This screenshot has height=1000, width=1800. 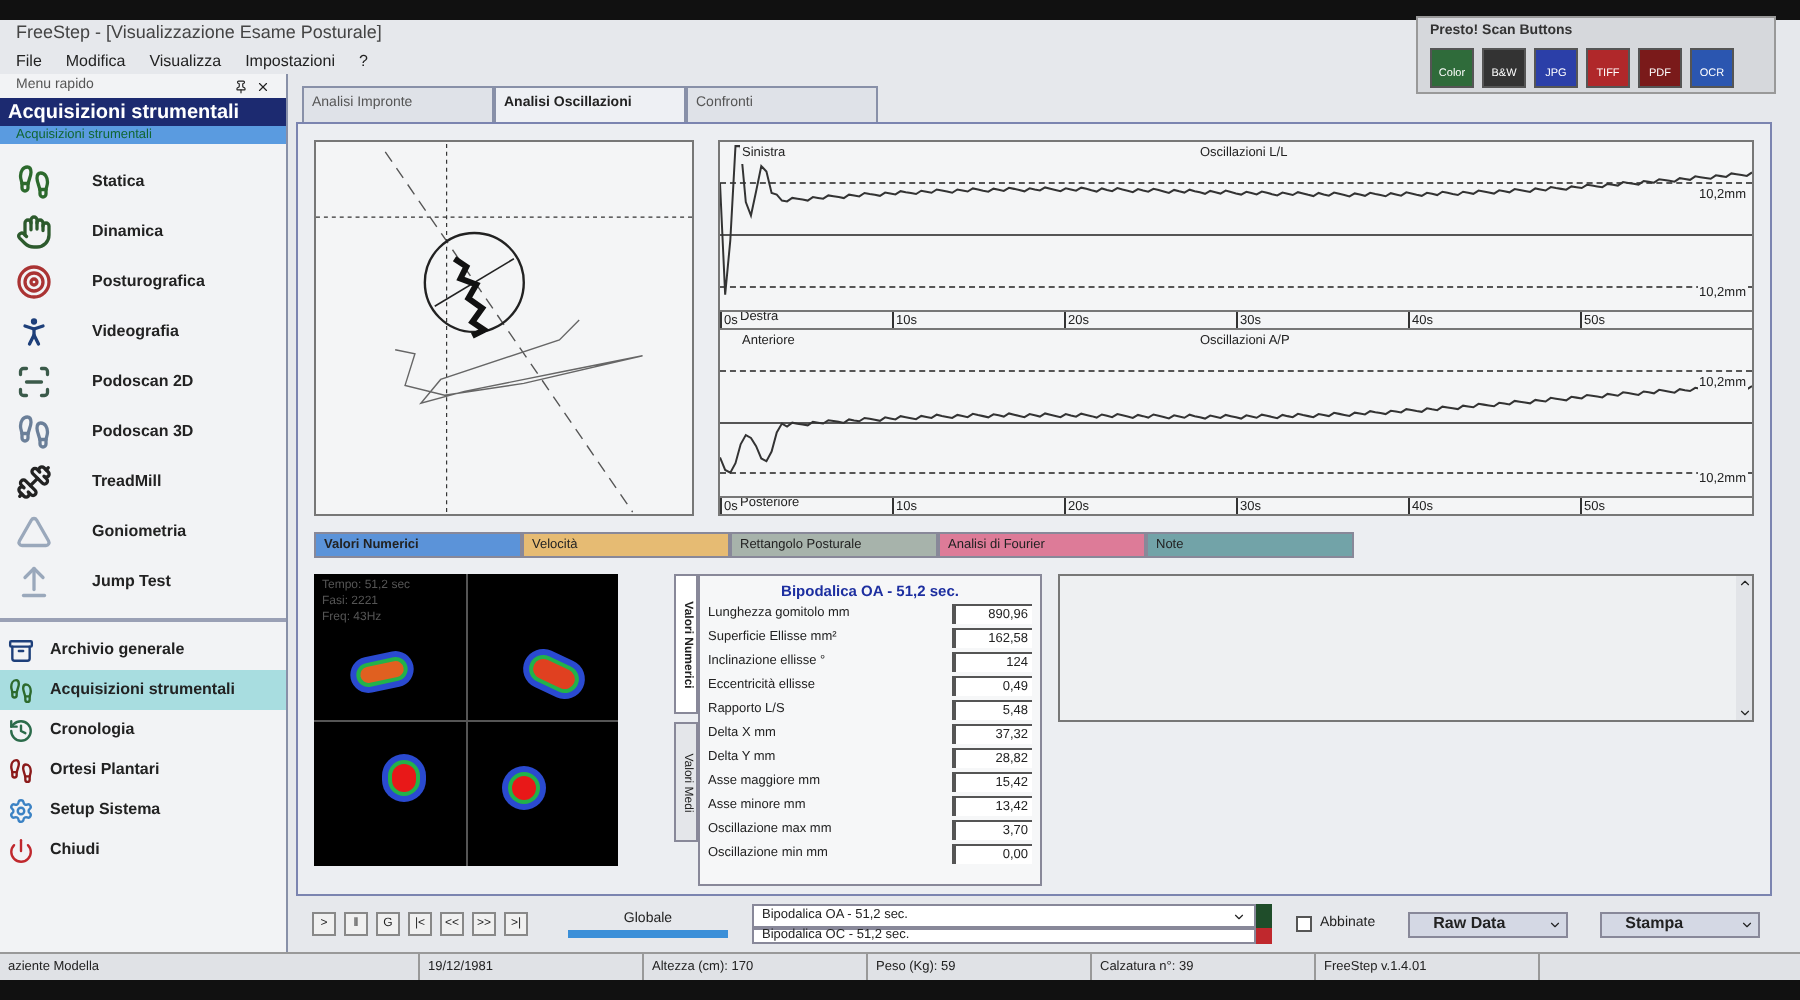 What do you see at coordinates (1744, 713) in the screenshot?
I see `scroll-down-icon` at bounding box center [1744, 713].